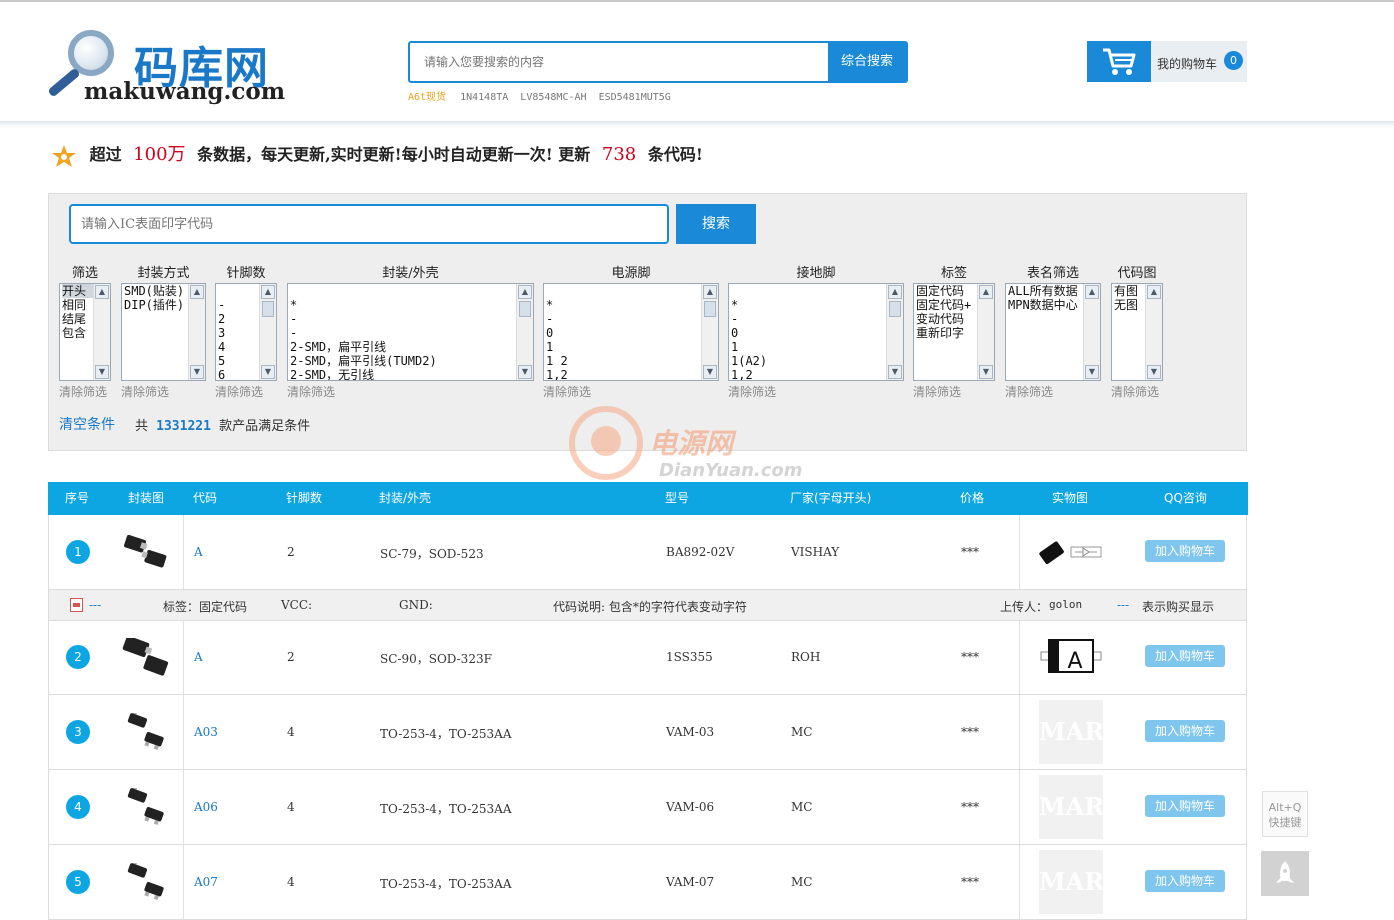 This screenshot has width=1394, height=920. What do you see at coordinates (239, 347) in the screenshot?
I see `filter-option: 4` at bounding box center [239, 347].